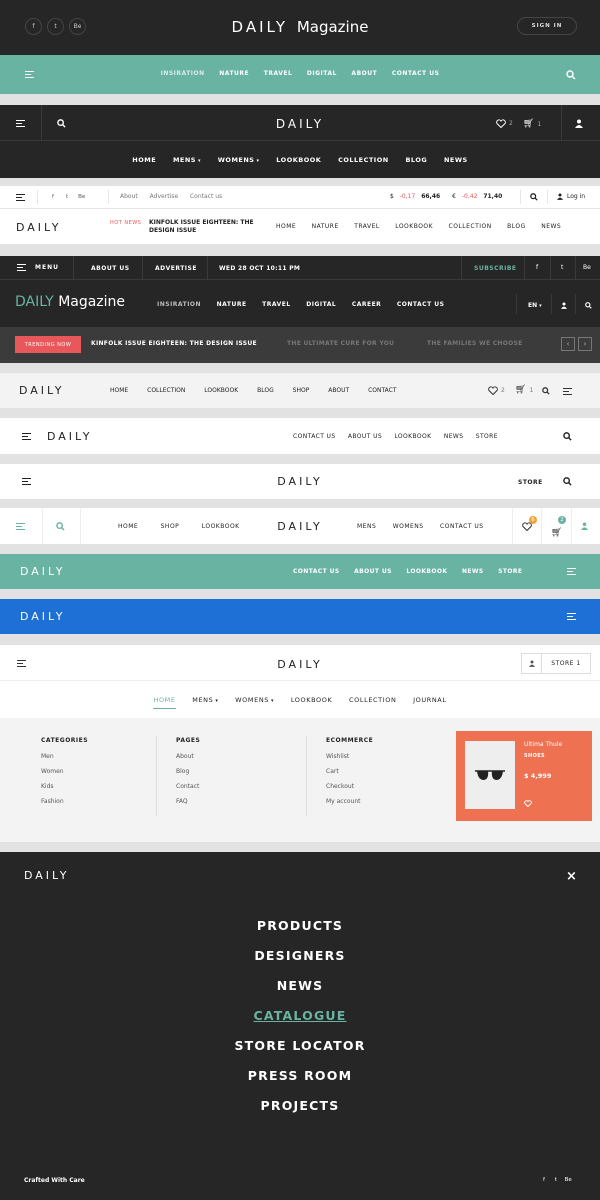 This screenshot has width=600, height=1200. I want to click on trending-next-button: ›, so click(585, 344).